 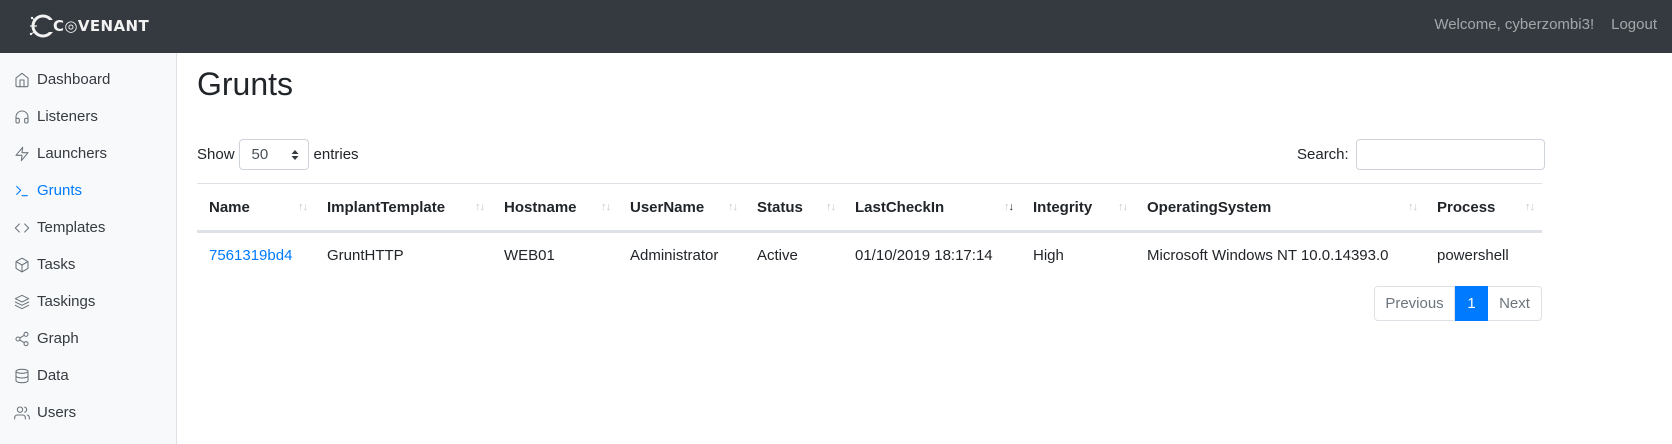 What do you see at coordinates (88, 338) in the screenshot?
I see `sidebar-item-graph: Graph` at bounding box center [88, 338].